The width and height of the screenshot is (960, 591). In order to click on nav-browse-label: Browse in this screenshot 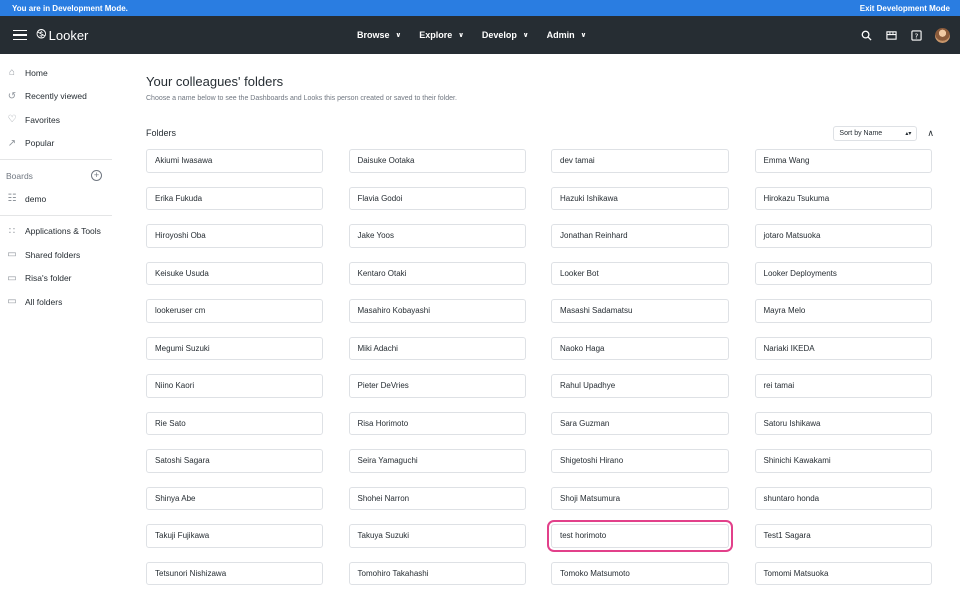, I will do `click(373, 35)`.